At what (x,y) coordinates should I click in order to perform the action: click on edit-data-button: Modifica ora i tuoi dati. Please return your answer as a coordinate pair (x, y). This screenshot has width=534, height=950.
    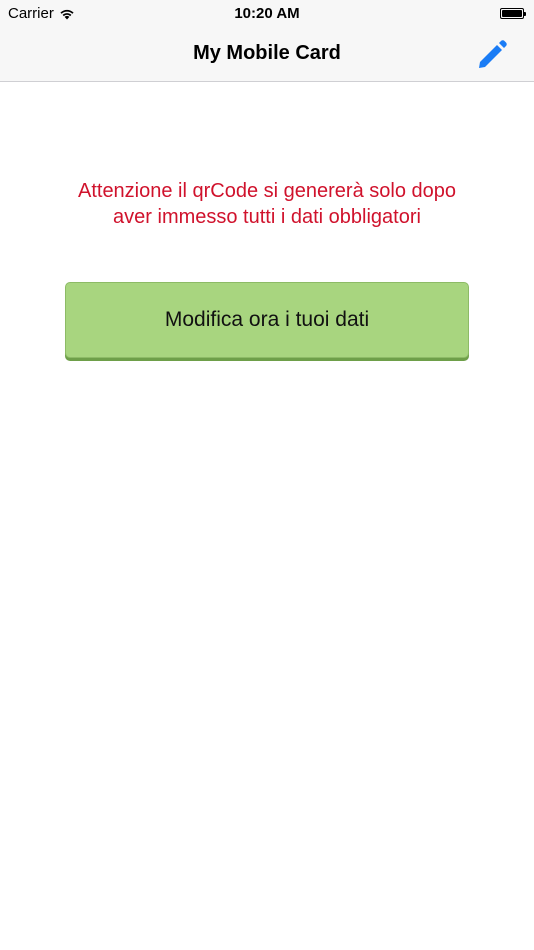
    Looking at the image, I should click on (267, 320).